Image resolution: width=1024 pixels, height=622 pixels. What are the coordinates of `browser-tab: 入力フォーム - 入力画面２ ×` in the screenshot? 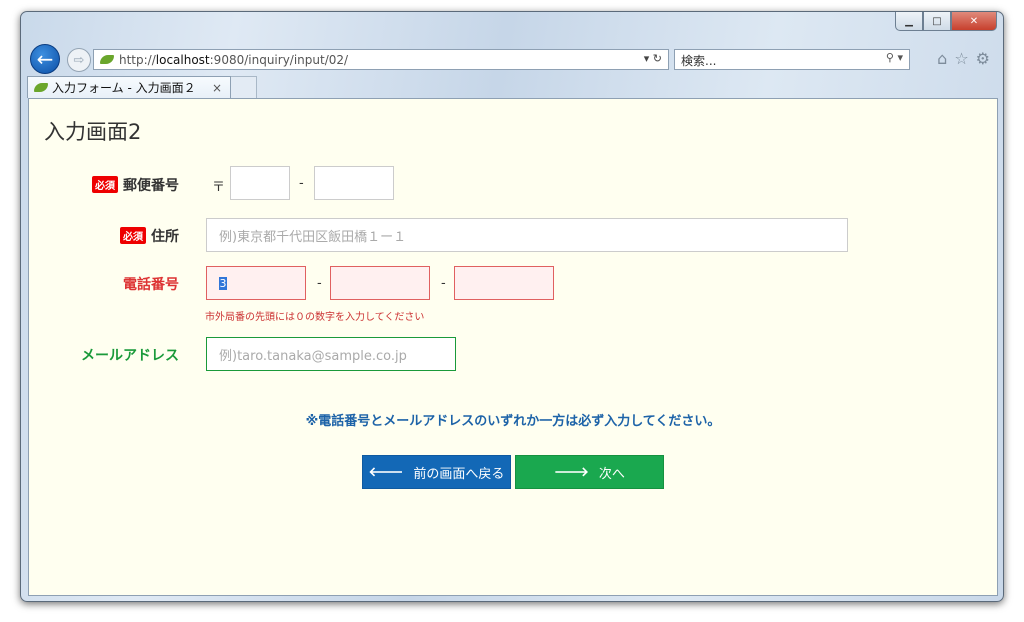 It's located at (129, 87).